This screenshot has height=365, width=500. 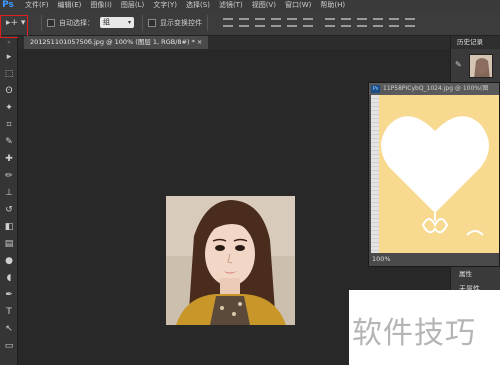 I want to click on menu-edit: 编辑(E), so click(x=70, y=5).